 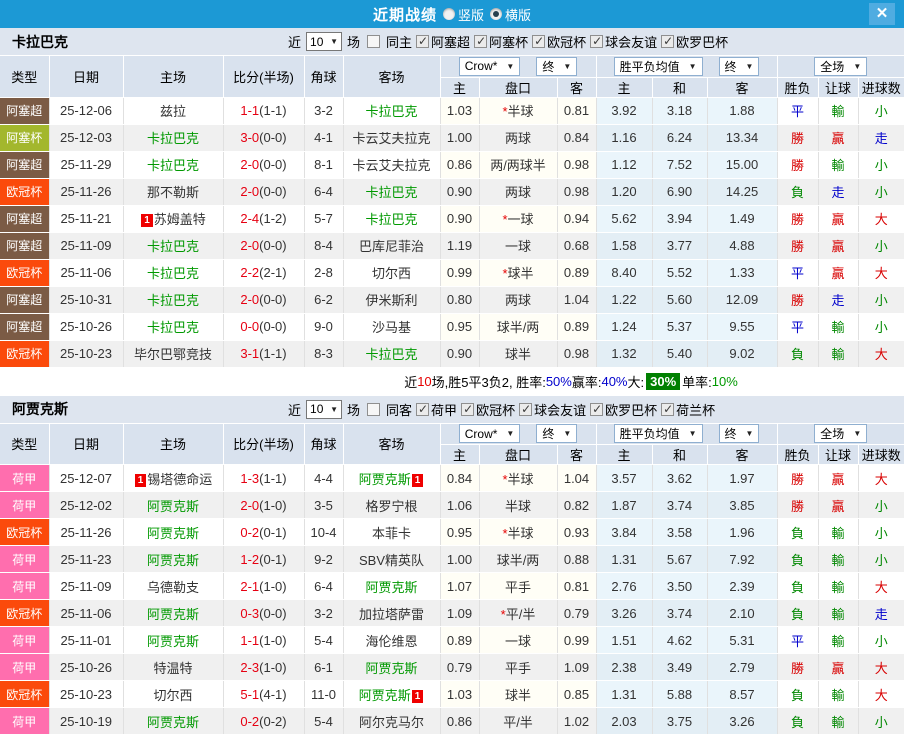 I want to click on league-filter-checkbox: 阿塞超, so click(x=441, y=41).